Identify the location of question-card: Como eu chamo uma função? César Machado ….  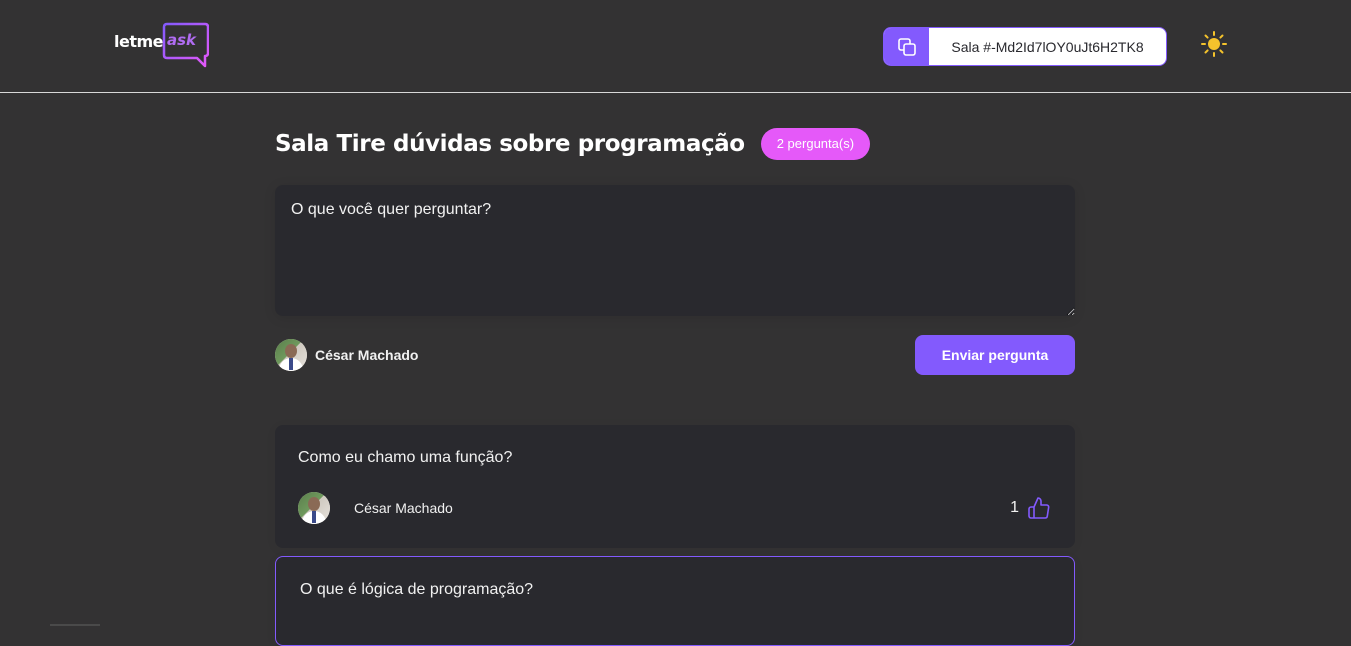
(675, 486).